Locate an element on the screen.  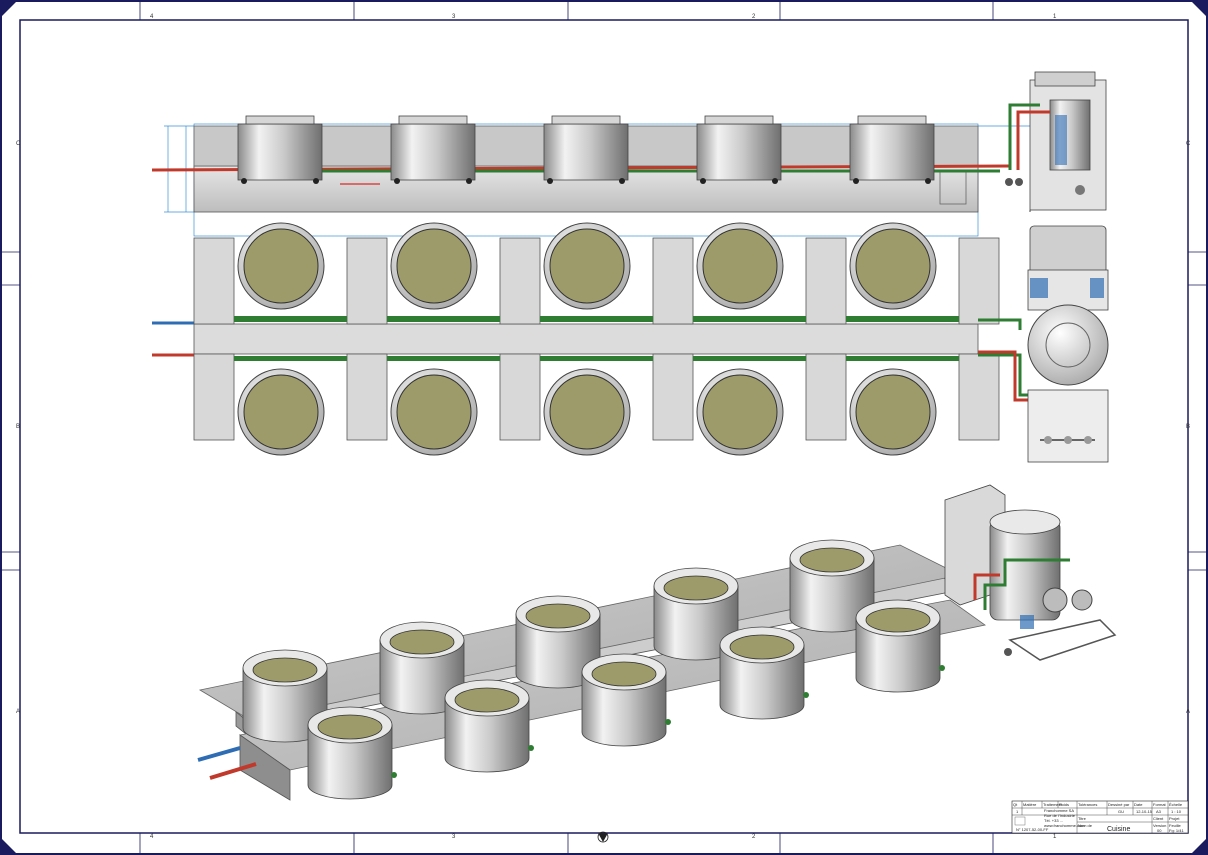
tb-title-value: Cuisine is located at coordinates (1118, 829).